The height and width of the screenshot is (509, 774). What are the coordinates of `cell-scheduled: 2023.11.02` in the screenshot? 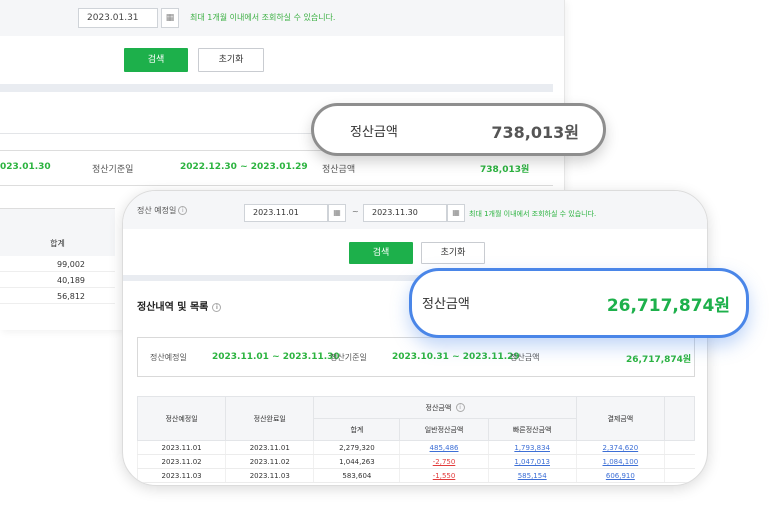 It's located at (181, 461).